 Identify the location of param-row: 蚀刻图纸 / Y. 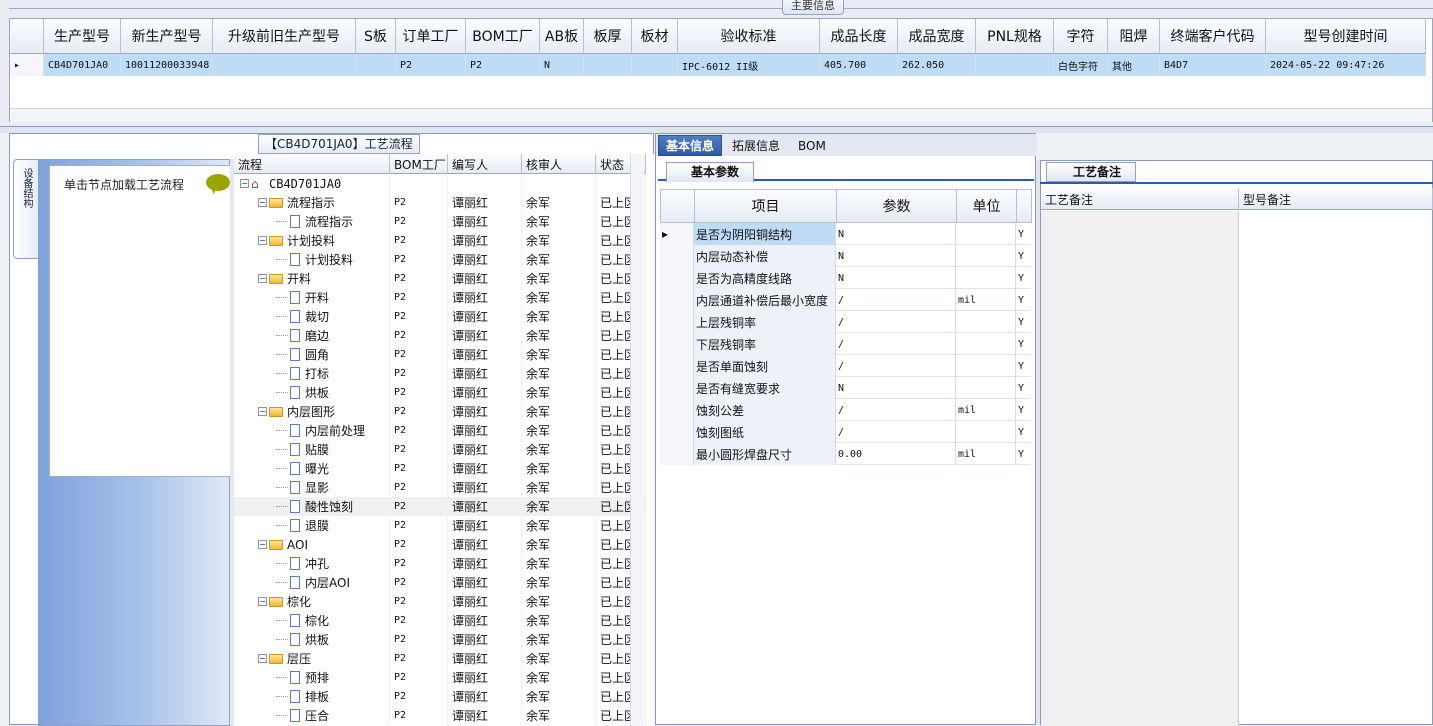
(845, 432).